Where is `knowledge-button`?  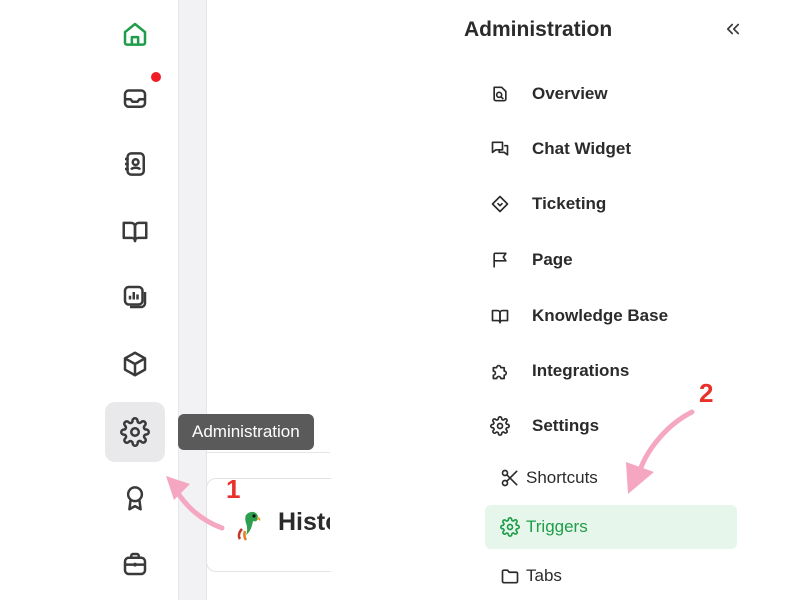 knowledge-button is located at coordinates (135, 231).